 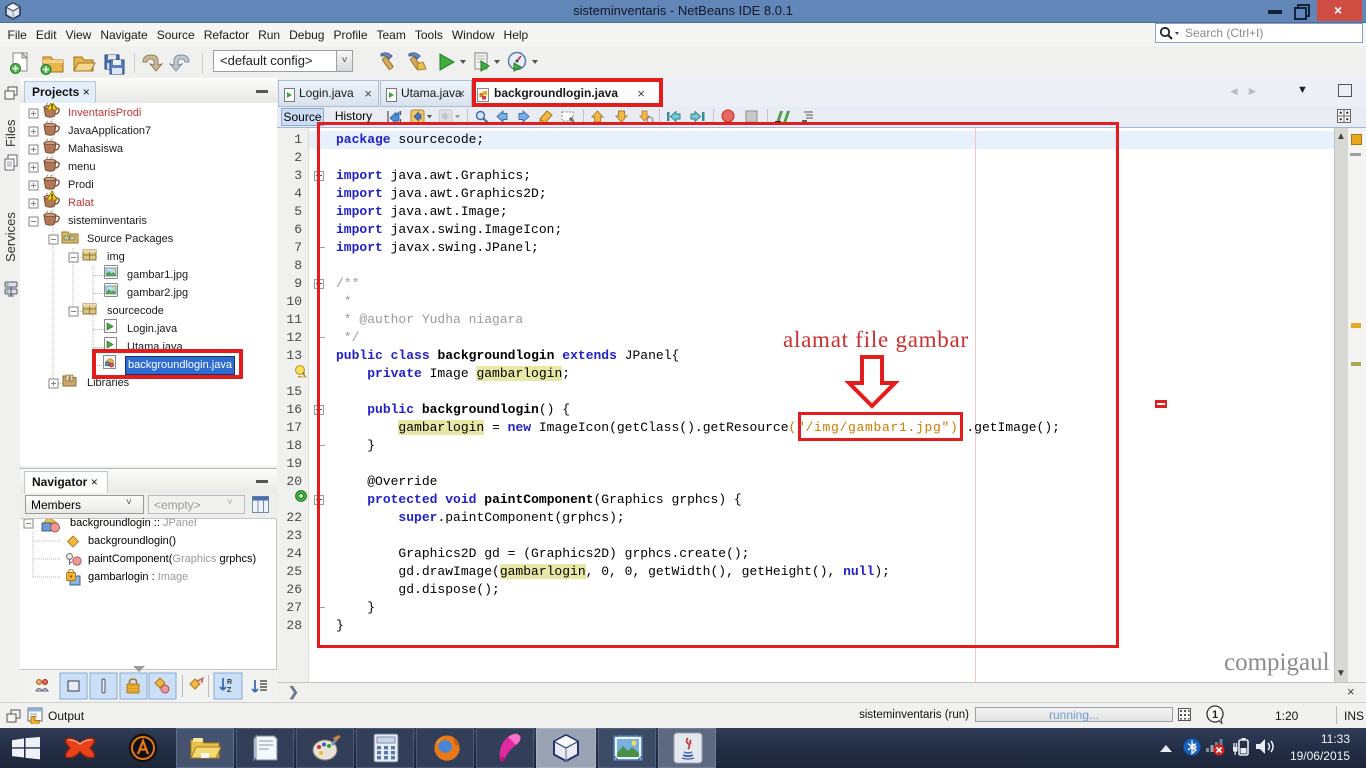 I want to click on svg-text: Z, so click(x=229, y=690).